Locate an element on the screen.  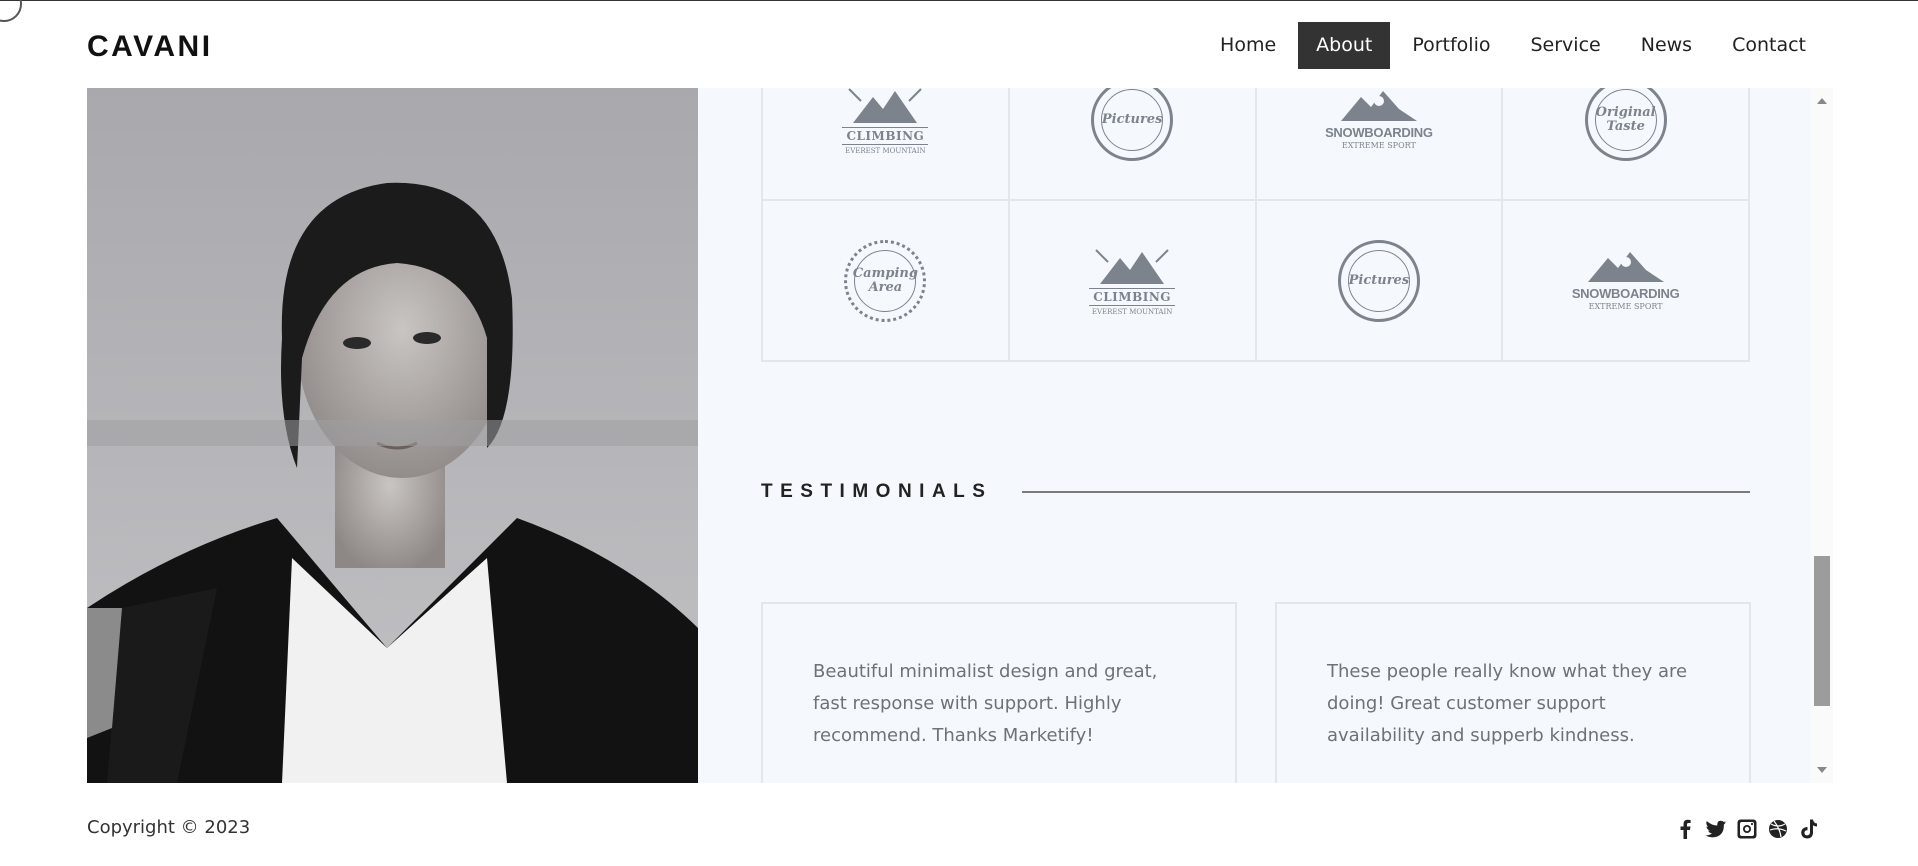
camping-area-logo: Camping Area is located at coordinates (885, 280).